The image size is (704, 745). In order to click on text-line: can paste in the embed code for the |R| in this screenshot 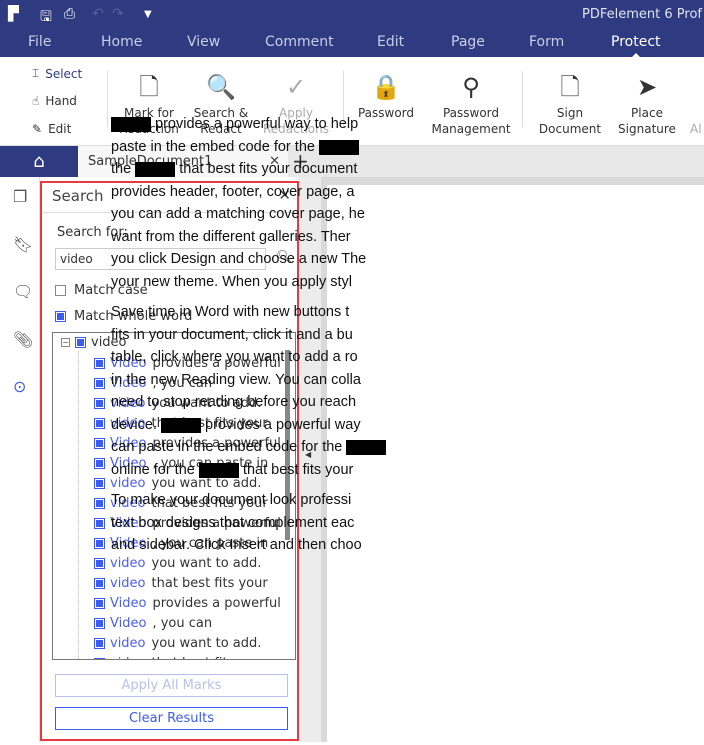, I will do `click(407, 447)`.